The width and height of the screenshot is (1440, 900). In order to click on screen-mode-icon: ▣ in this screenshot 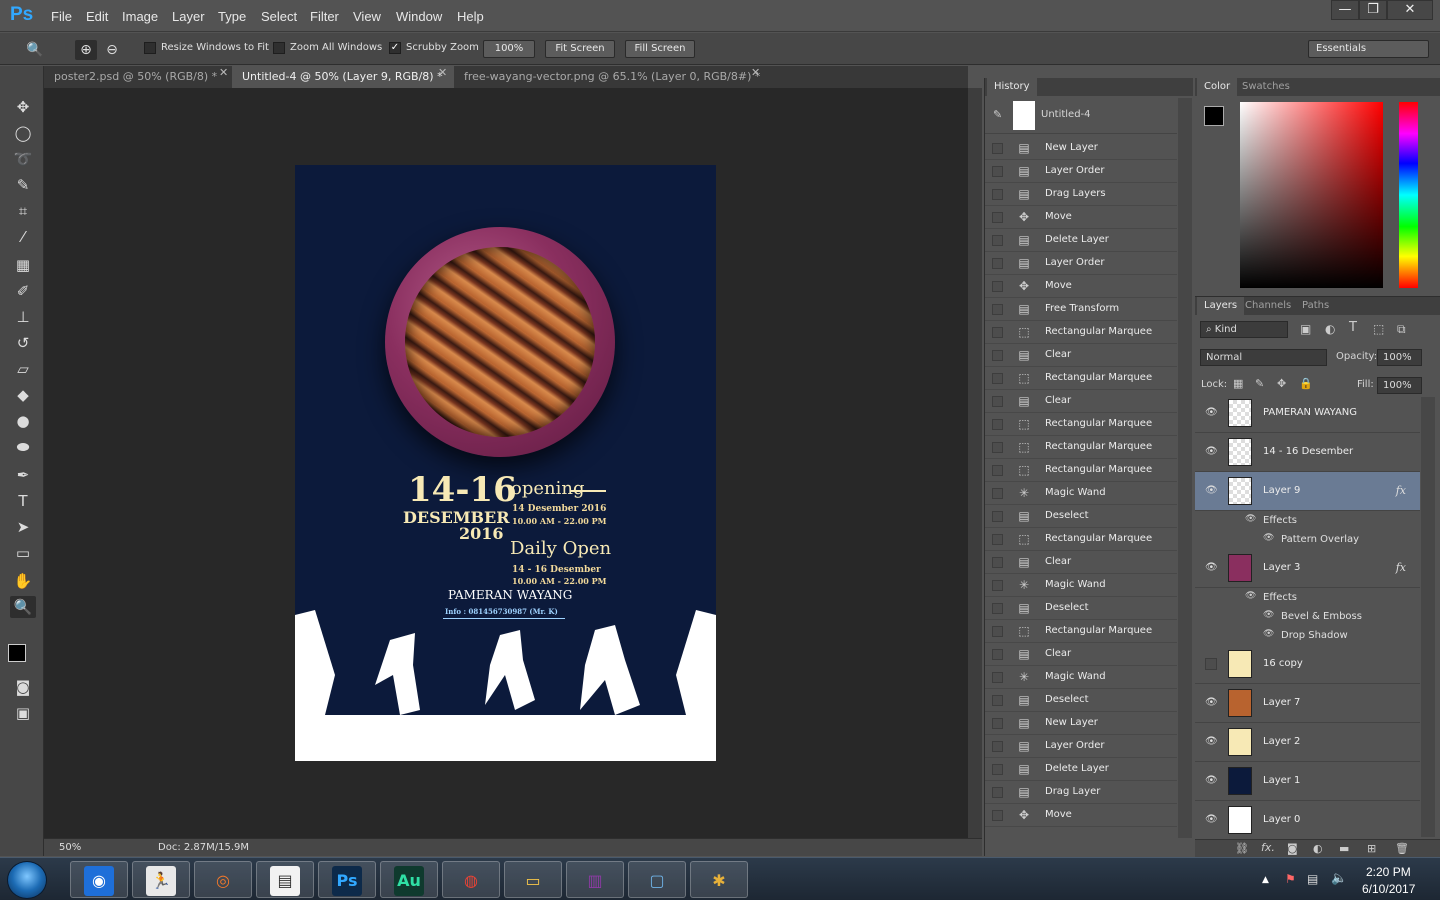, I will do `click(23, 713)`.